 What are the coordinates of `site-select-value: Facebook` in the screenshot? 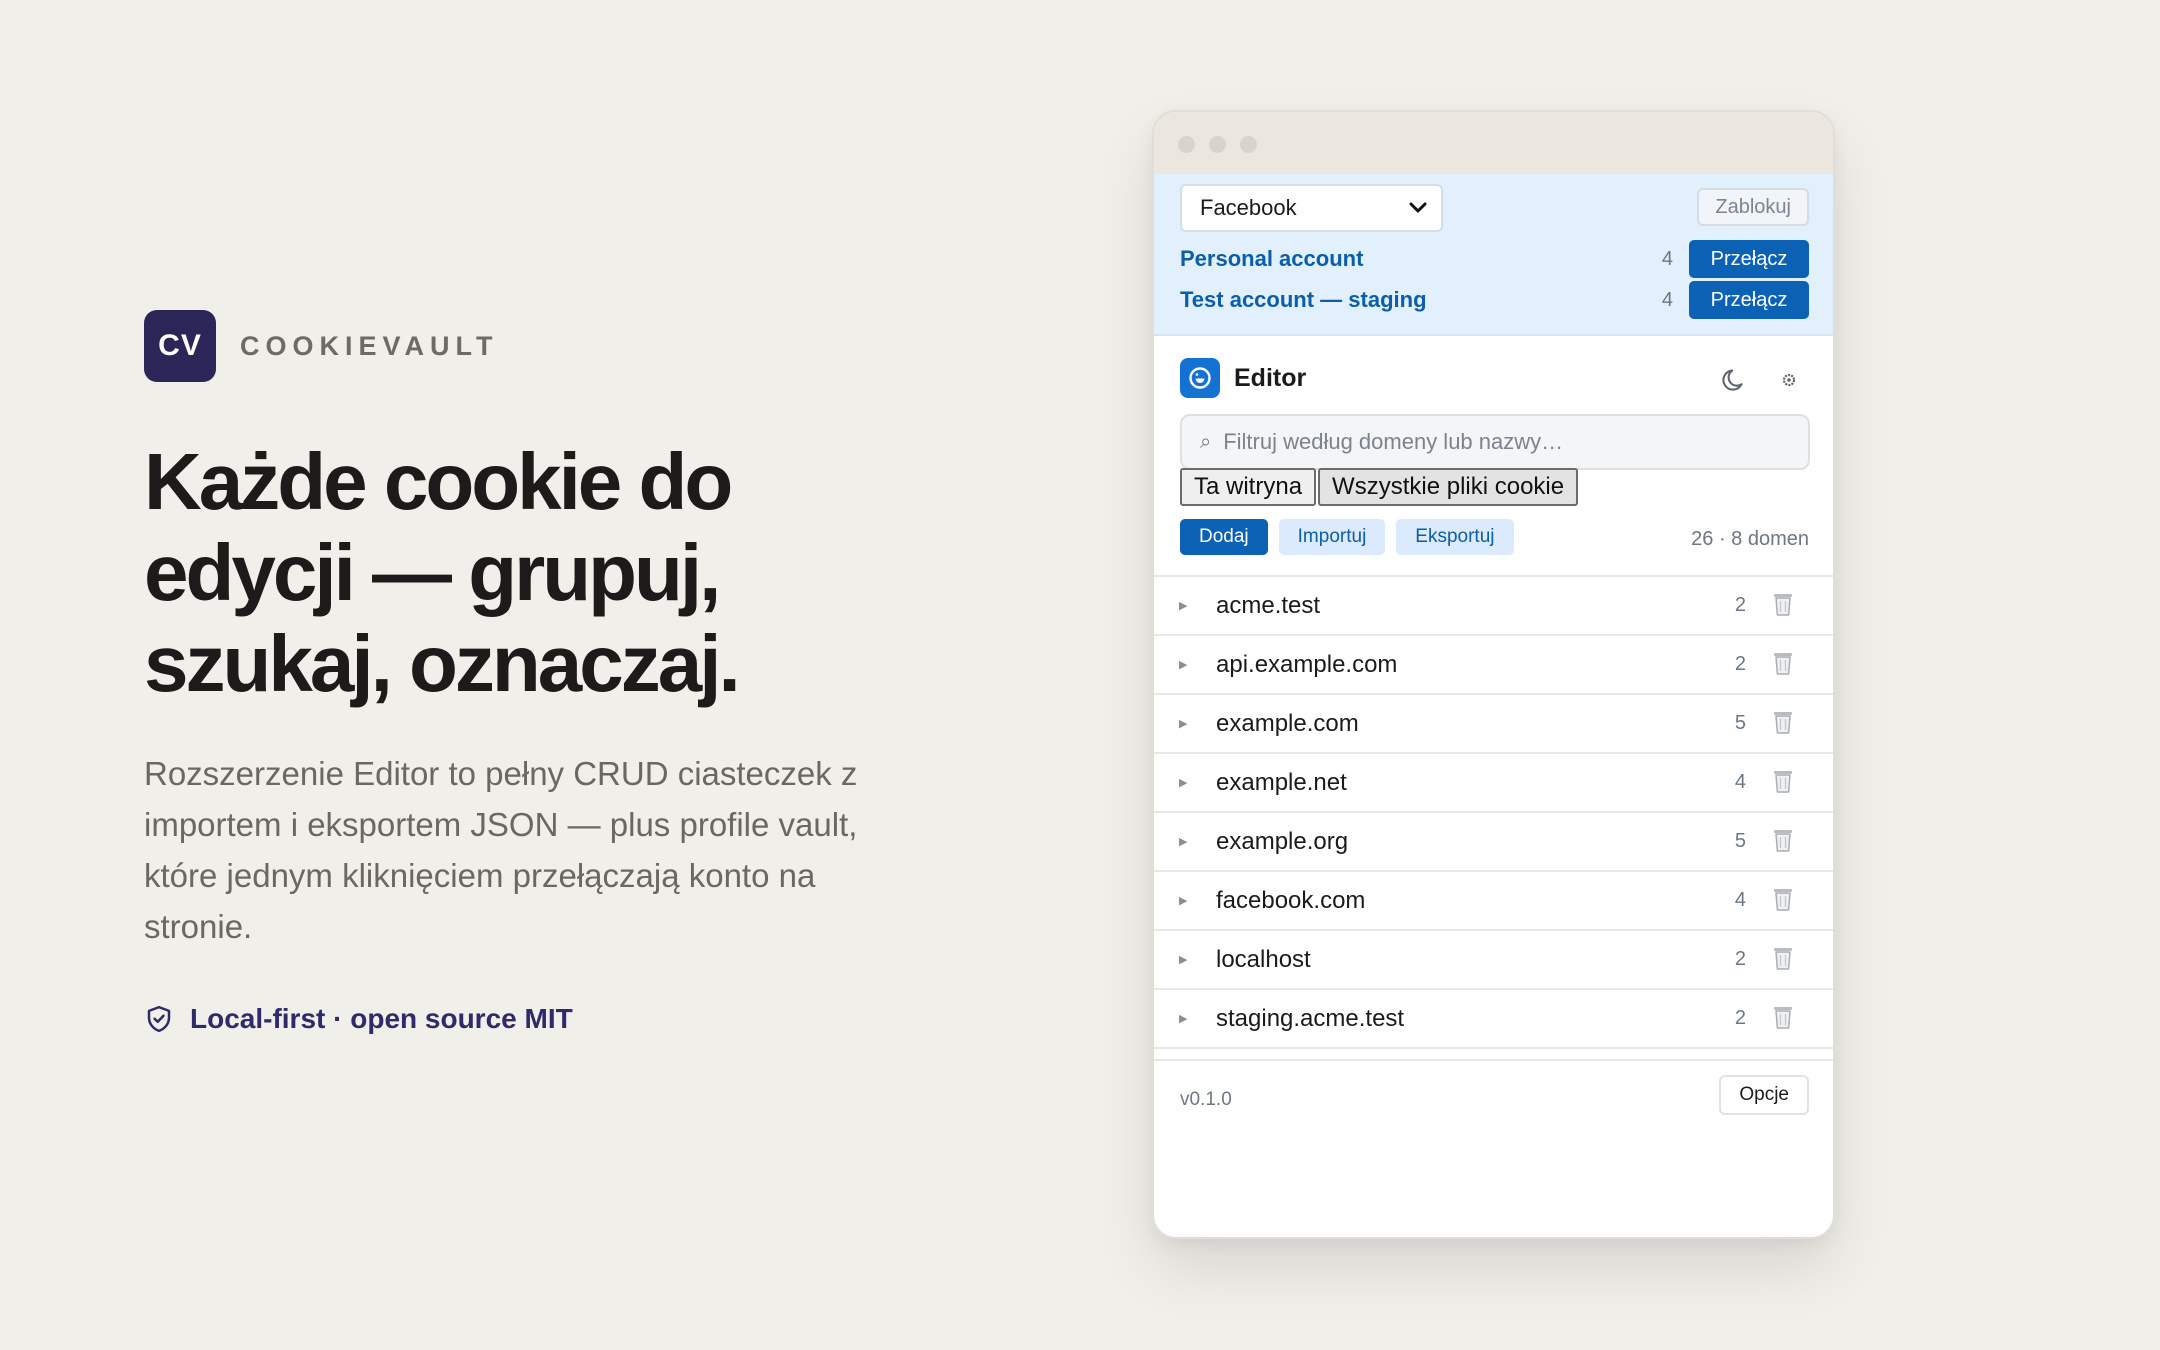 It's located at (1248, 207).